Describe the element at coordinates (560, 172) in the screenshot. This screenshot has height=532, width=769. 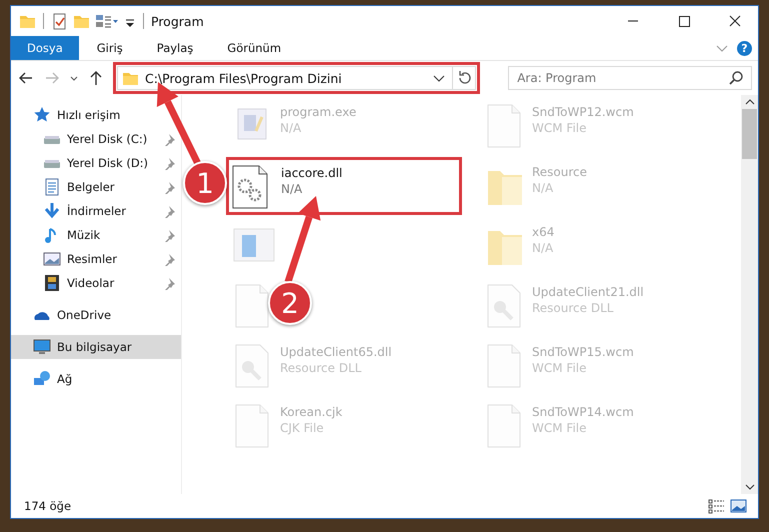
I see `file-name: Resource` at that location.